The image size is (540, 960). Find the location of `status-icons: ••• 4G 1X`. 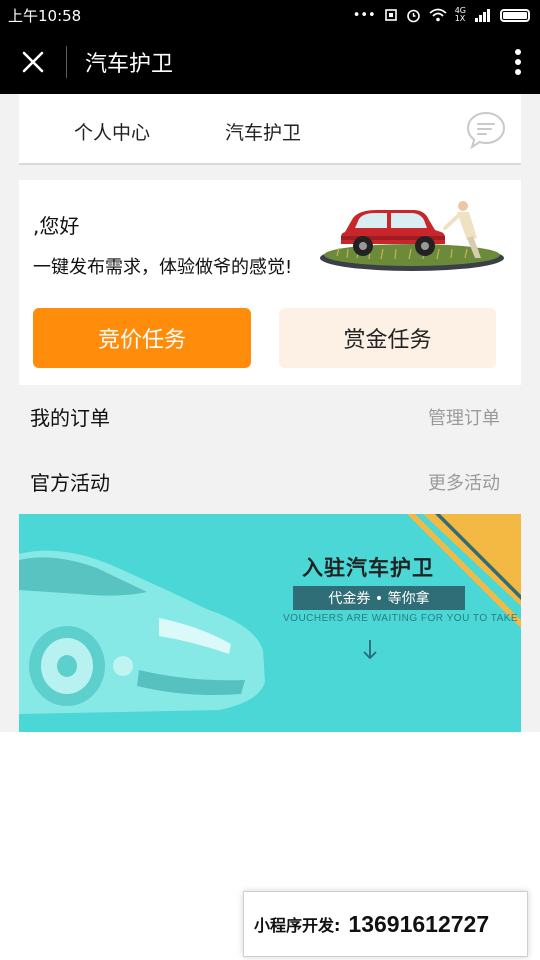

status-icons: ••• 4G 1X is located at coordinates (441, 15).